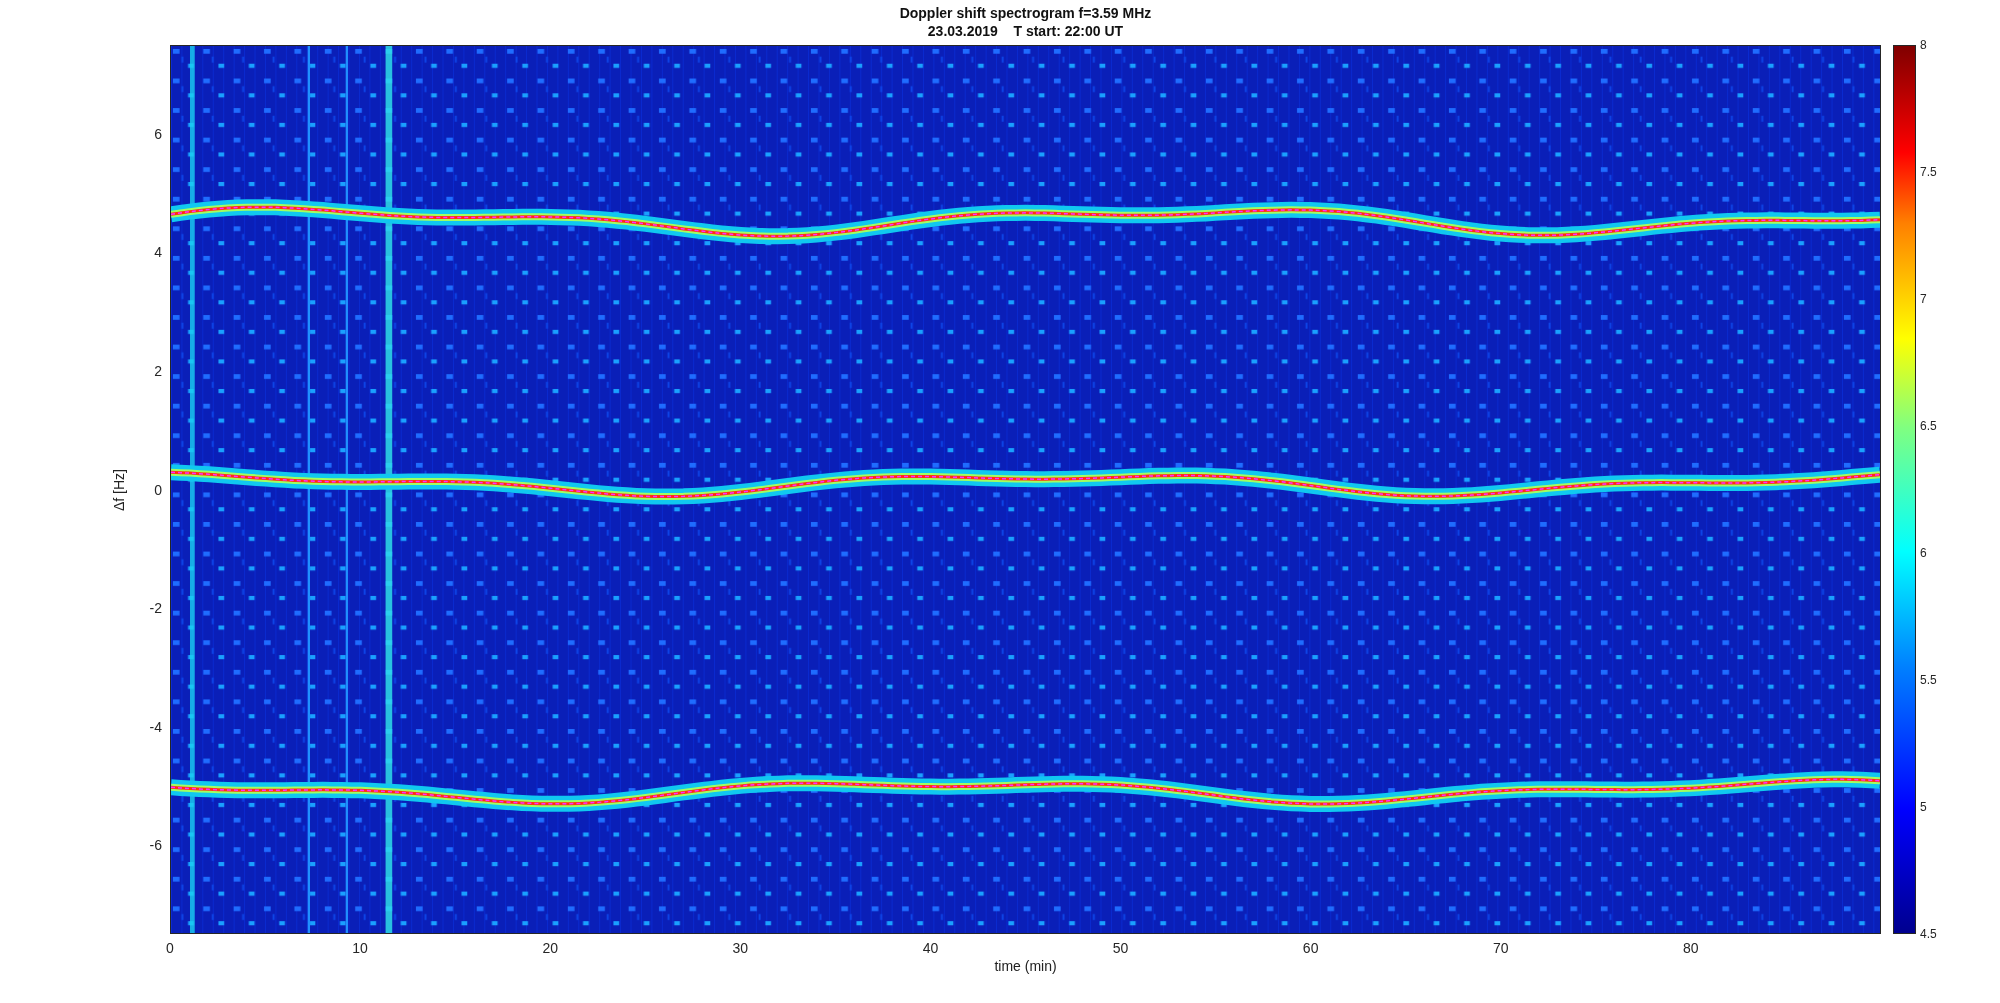  I want to click on y-tick-label: -2, so click(155, 608).